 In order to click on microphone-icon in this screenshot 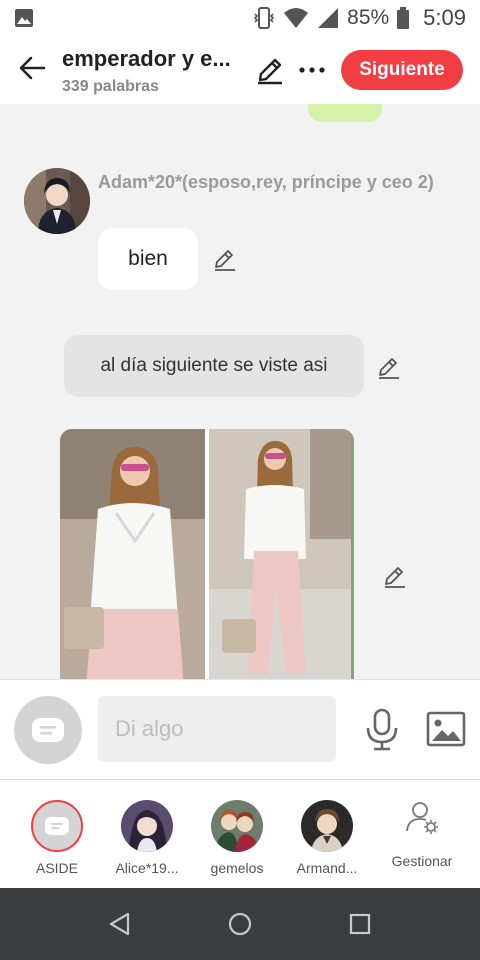, I will do `click(382, 729)`.